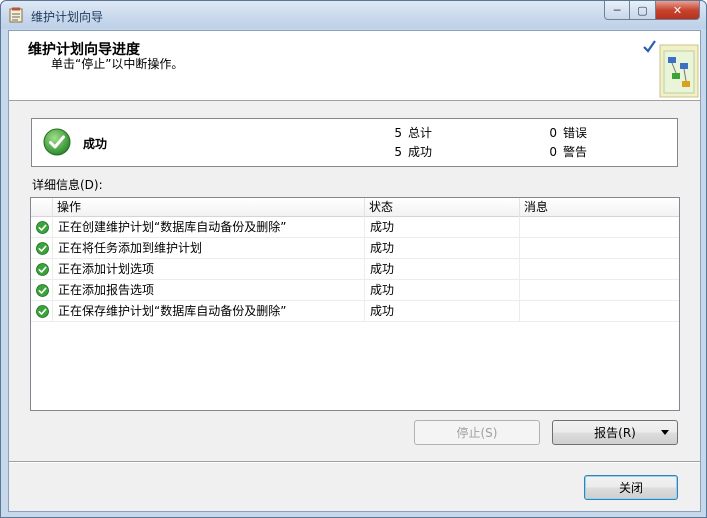 This screenshot has width=707, height=518. I want to click on close-button: 关闭, so click(631, 487).